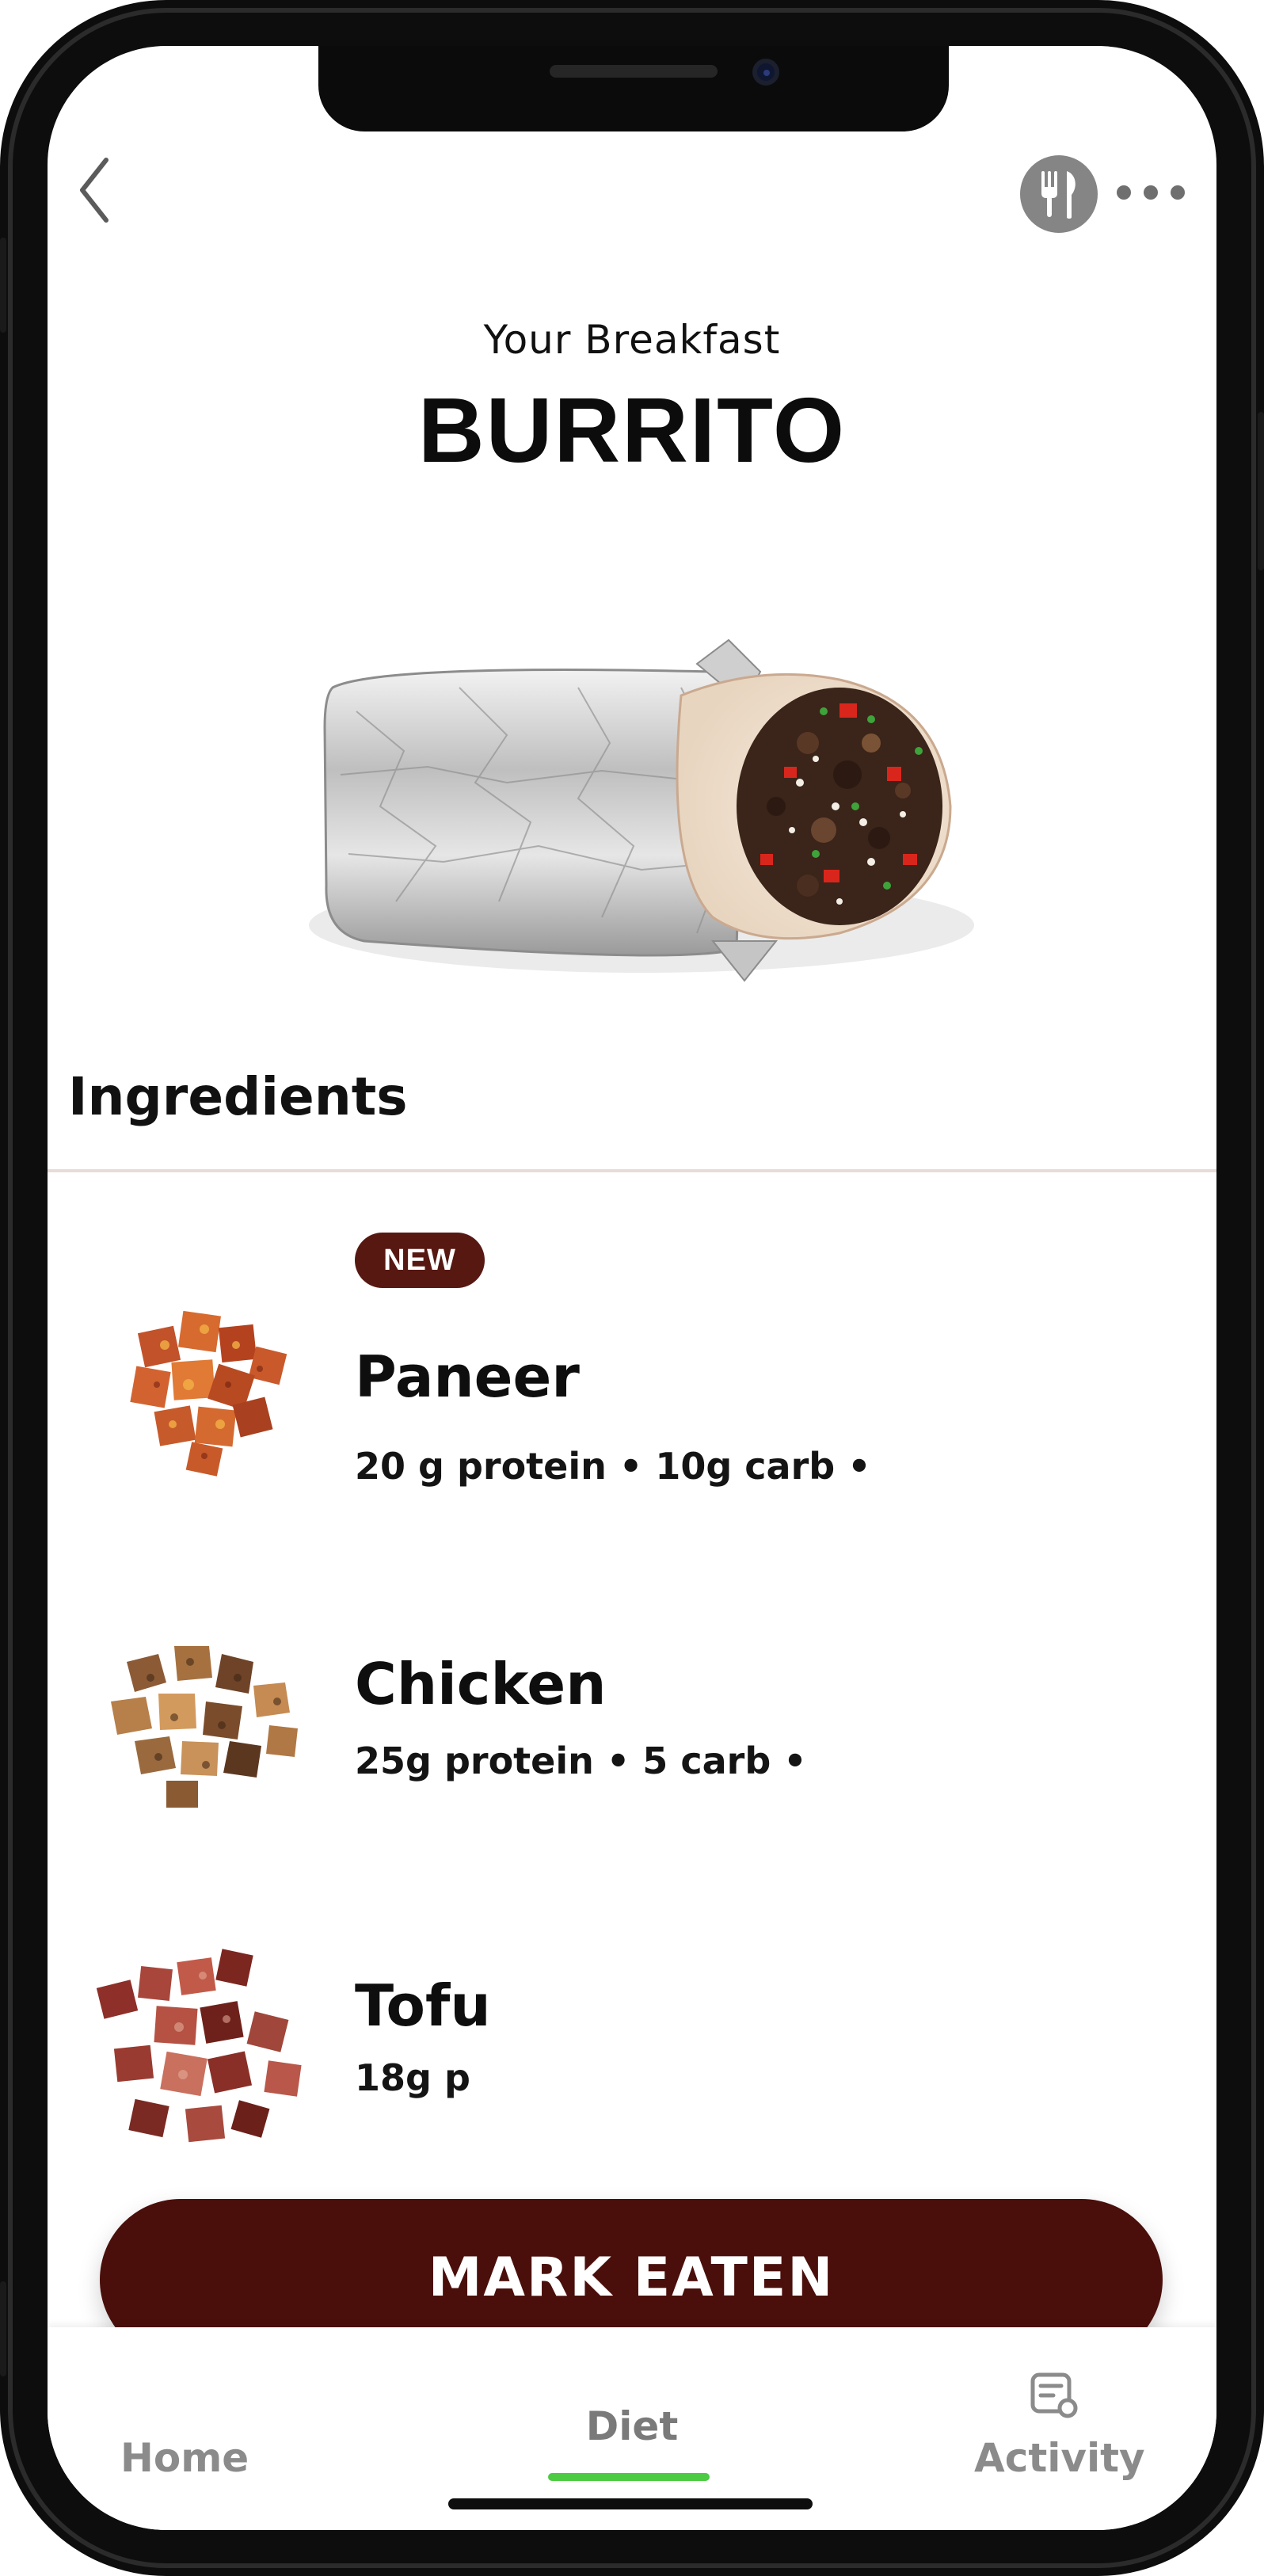  Describe the element at coordinates (423, 2006) in the screenshot. I see `ingredient-name: Tofu` at that location.